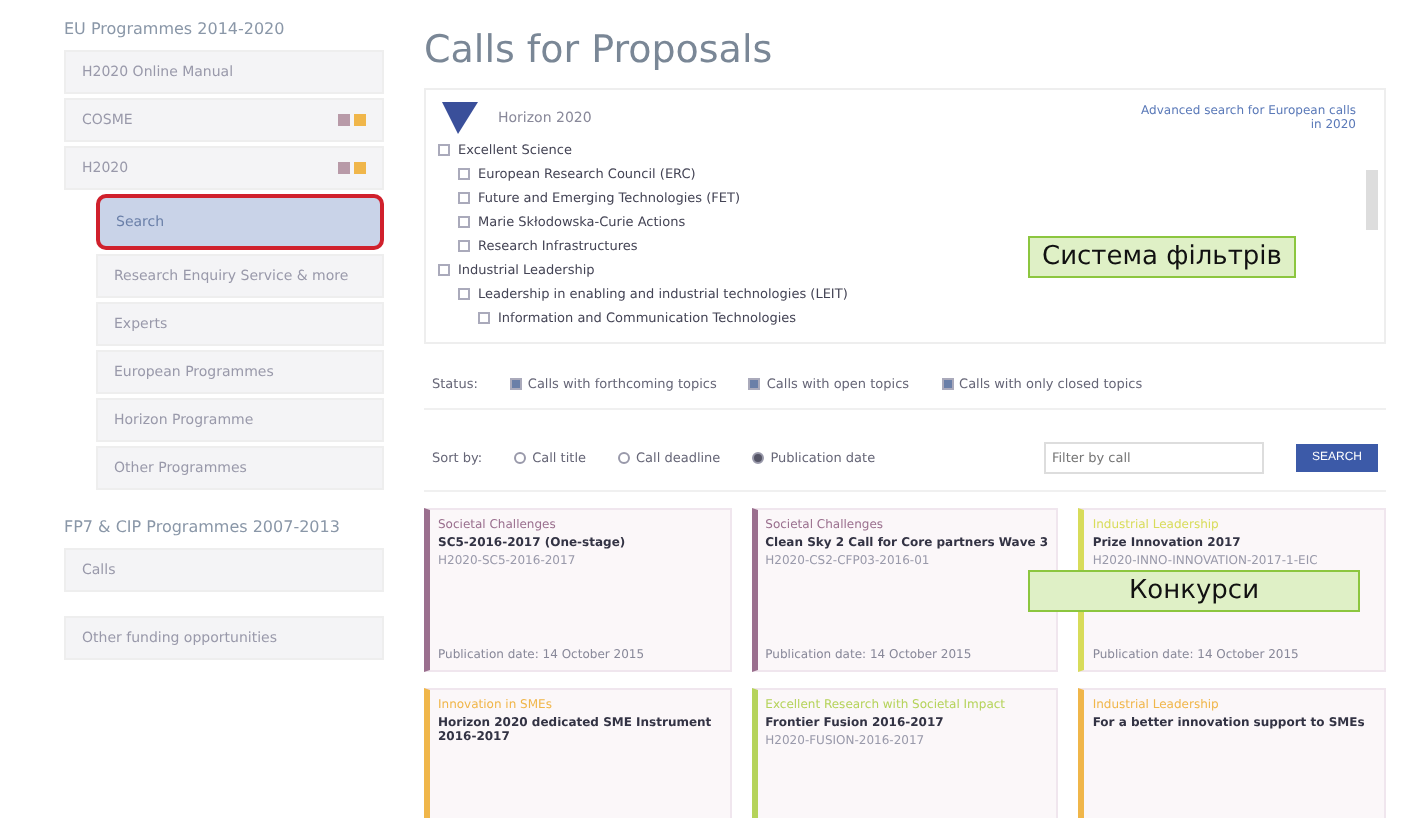 The width and height of the screenshot is (1406, 818). I want to click on annotation-tooltip: Система фільтрів, so click(1162, 257).